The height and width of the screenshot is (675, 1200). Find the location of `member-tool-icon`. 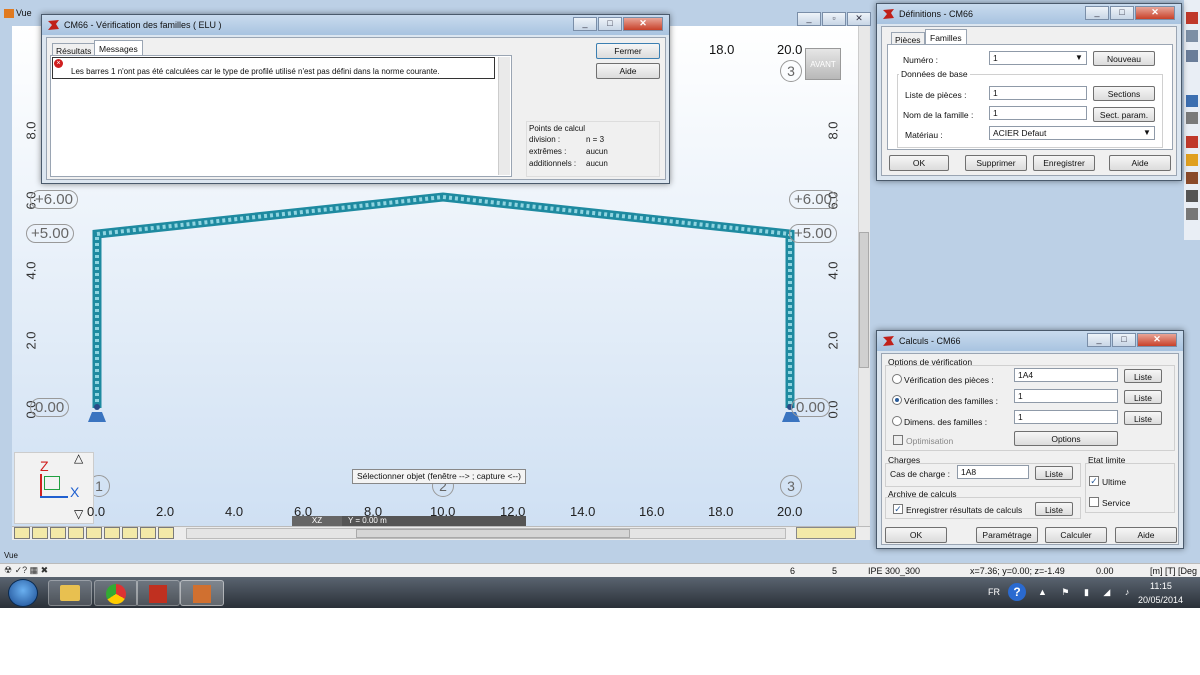

member-tool-icon is located at coordinates (112, 533).